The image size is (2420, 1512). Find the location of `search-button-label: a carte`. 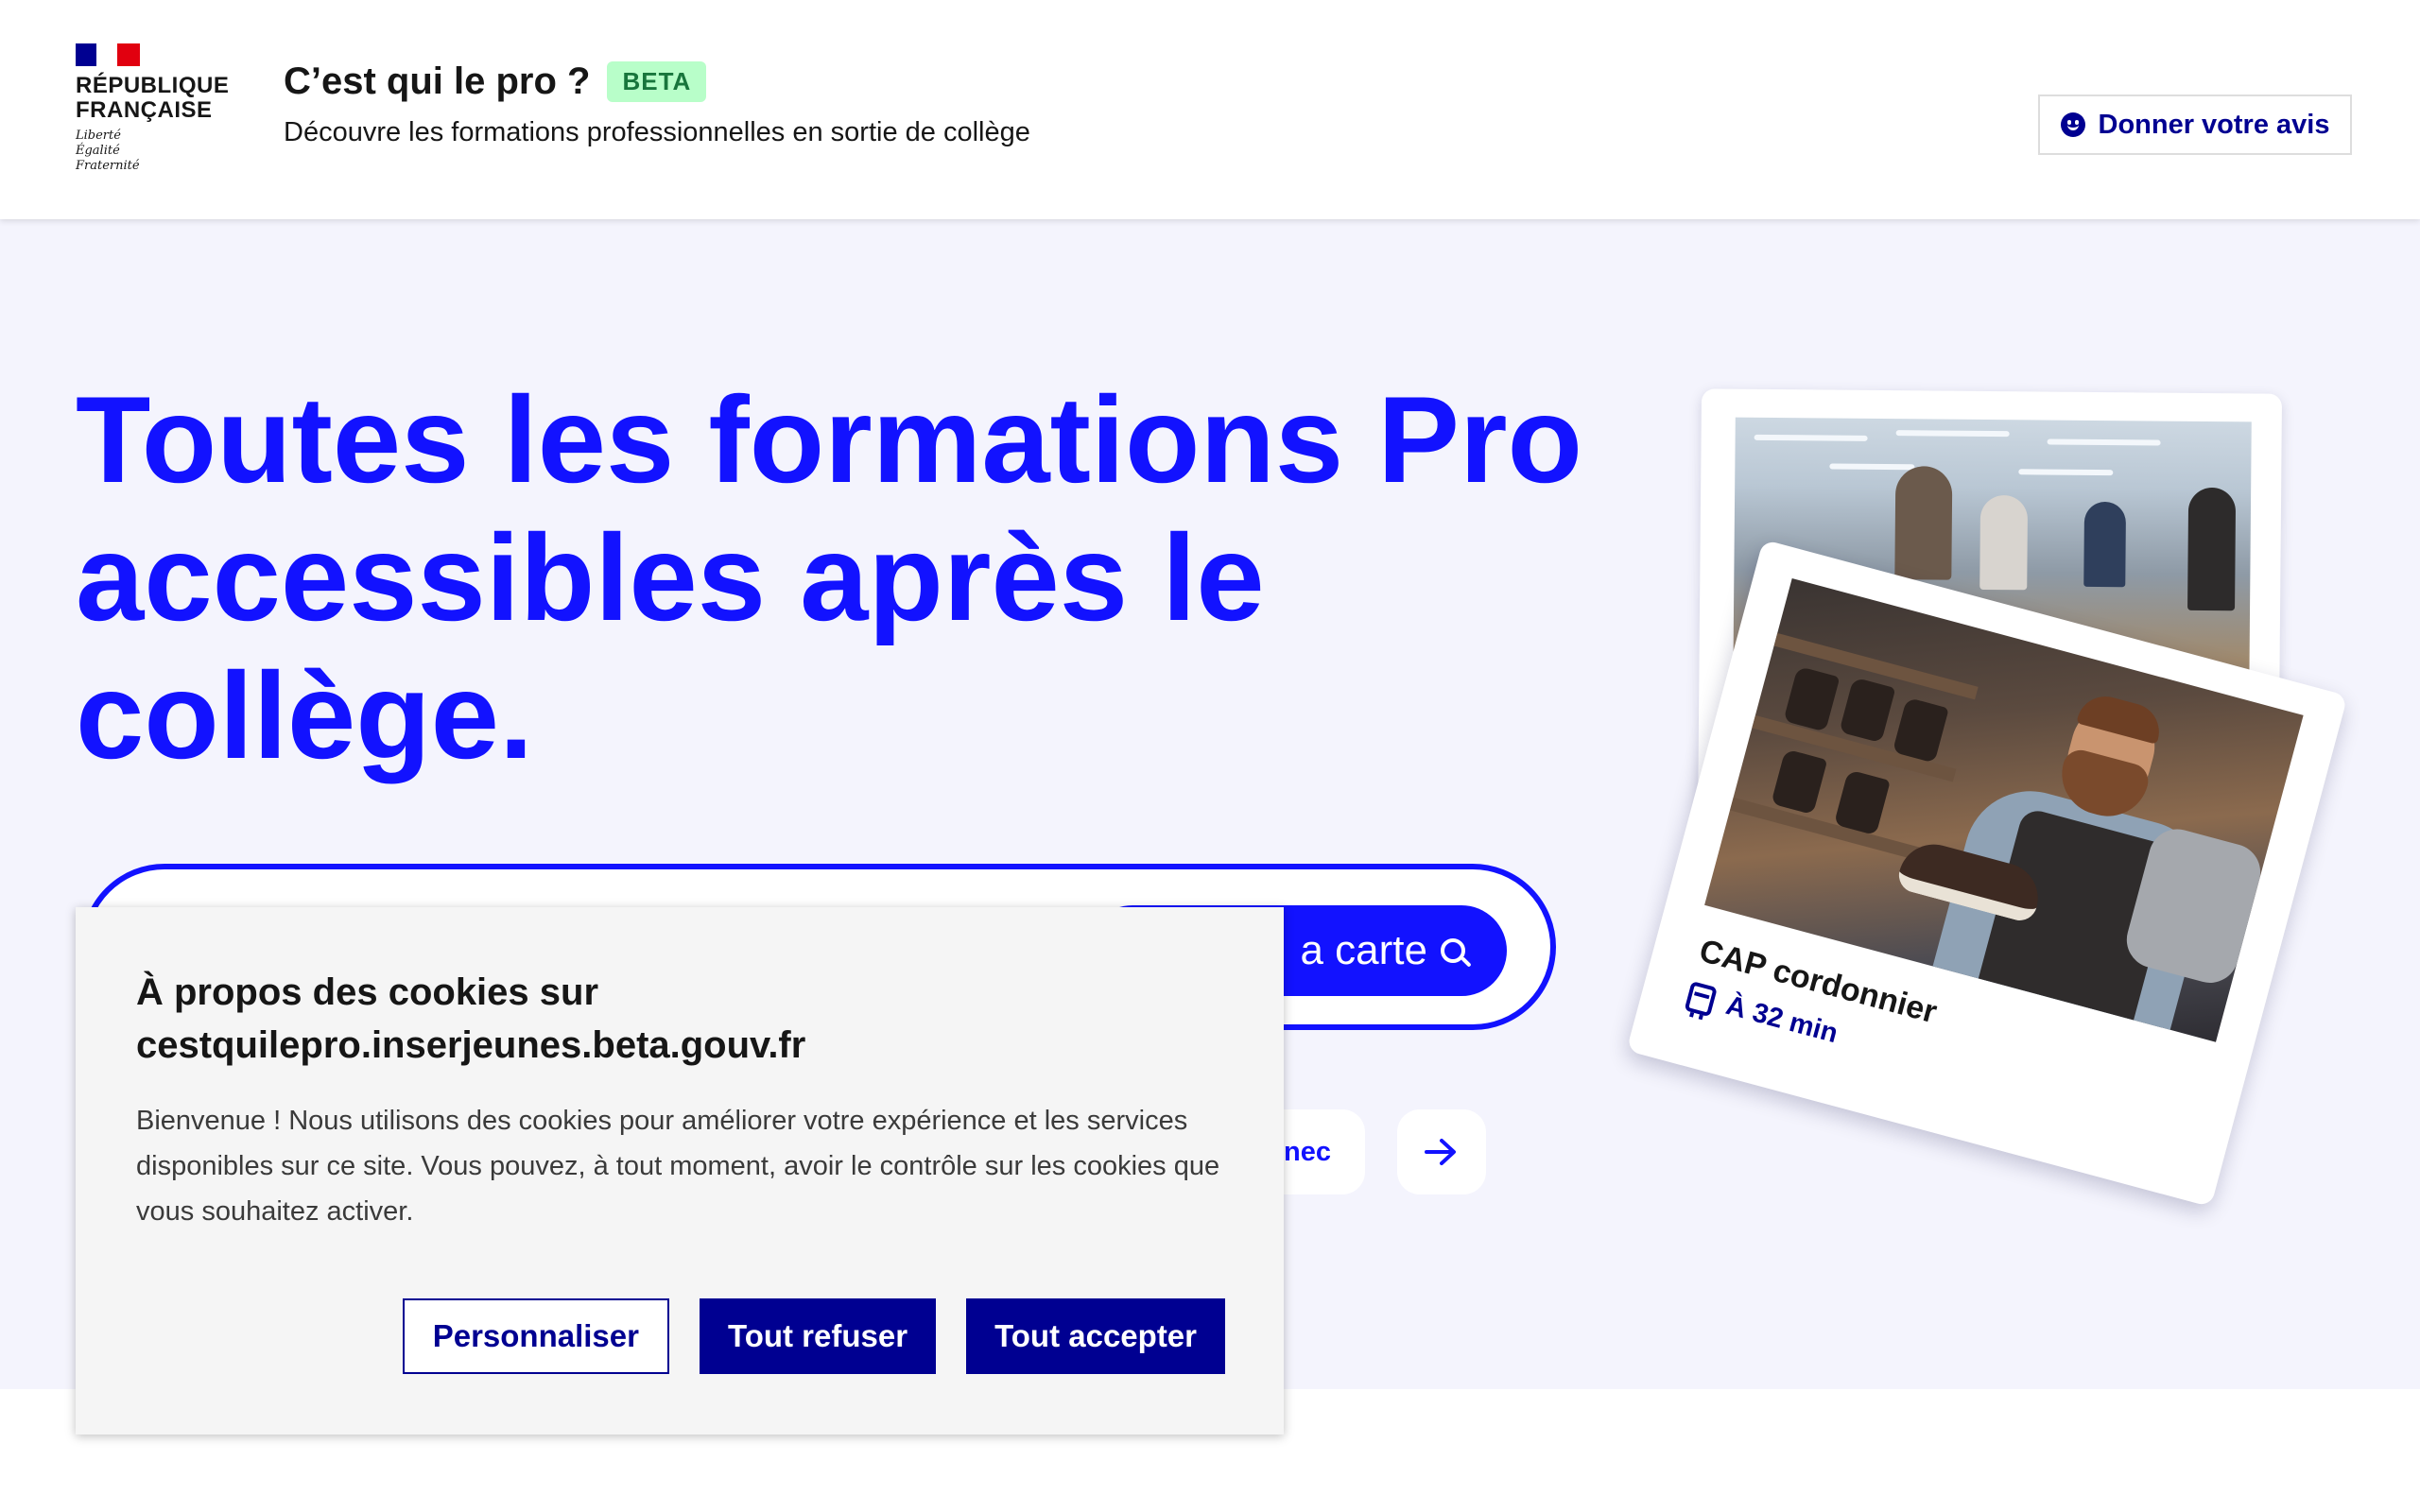

search-button-label: a carte is located at coordinates (1363, 950).